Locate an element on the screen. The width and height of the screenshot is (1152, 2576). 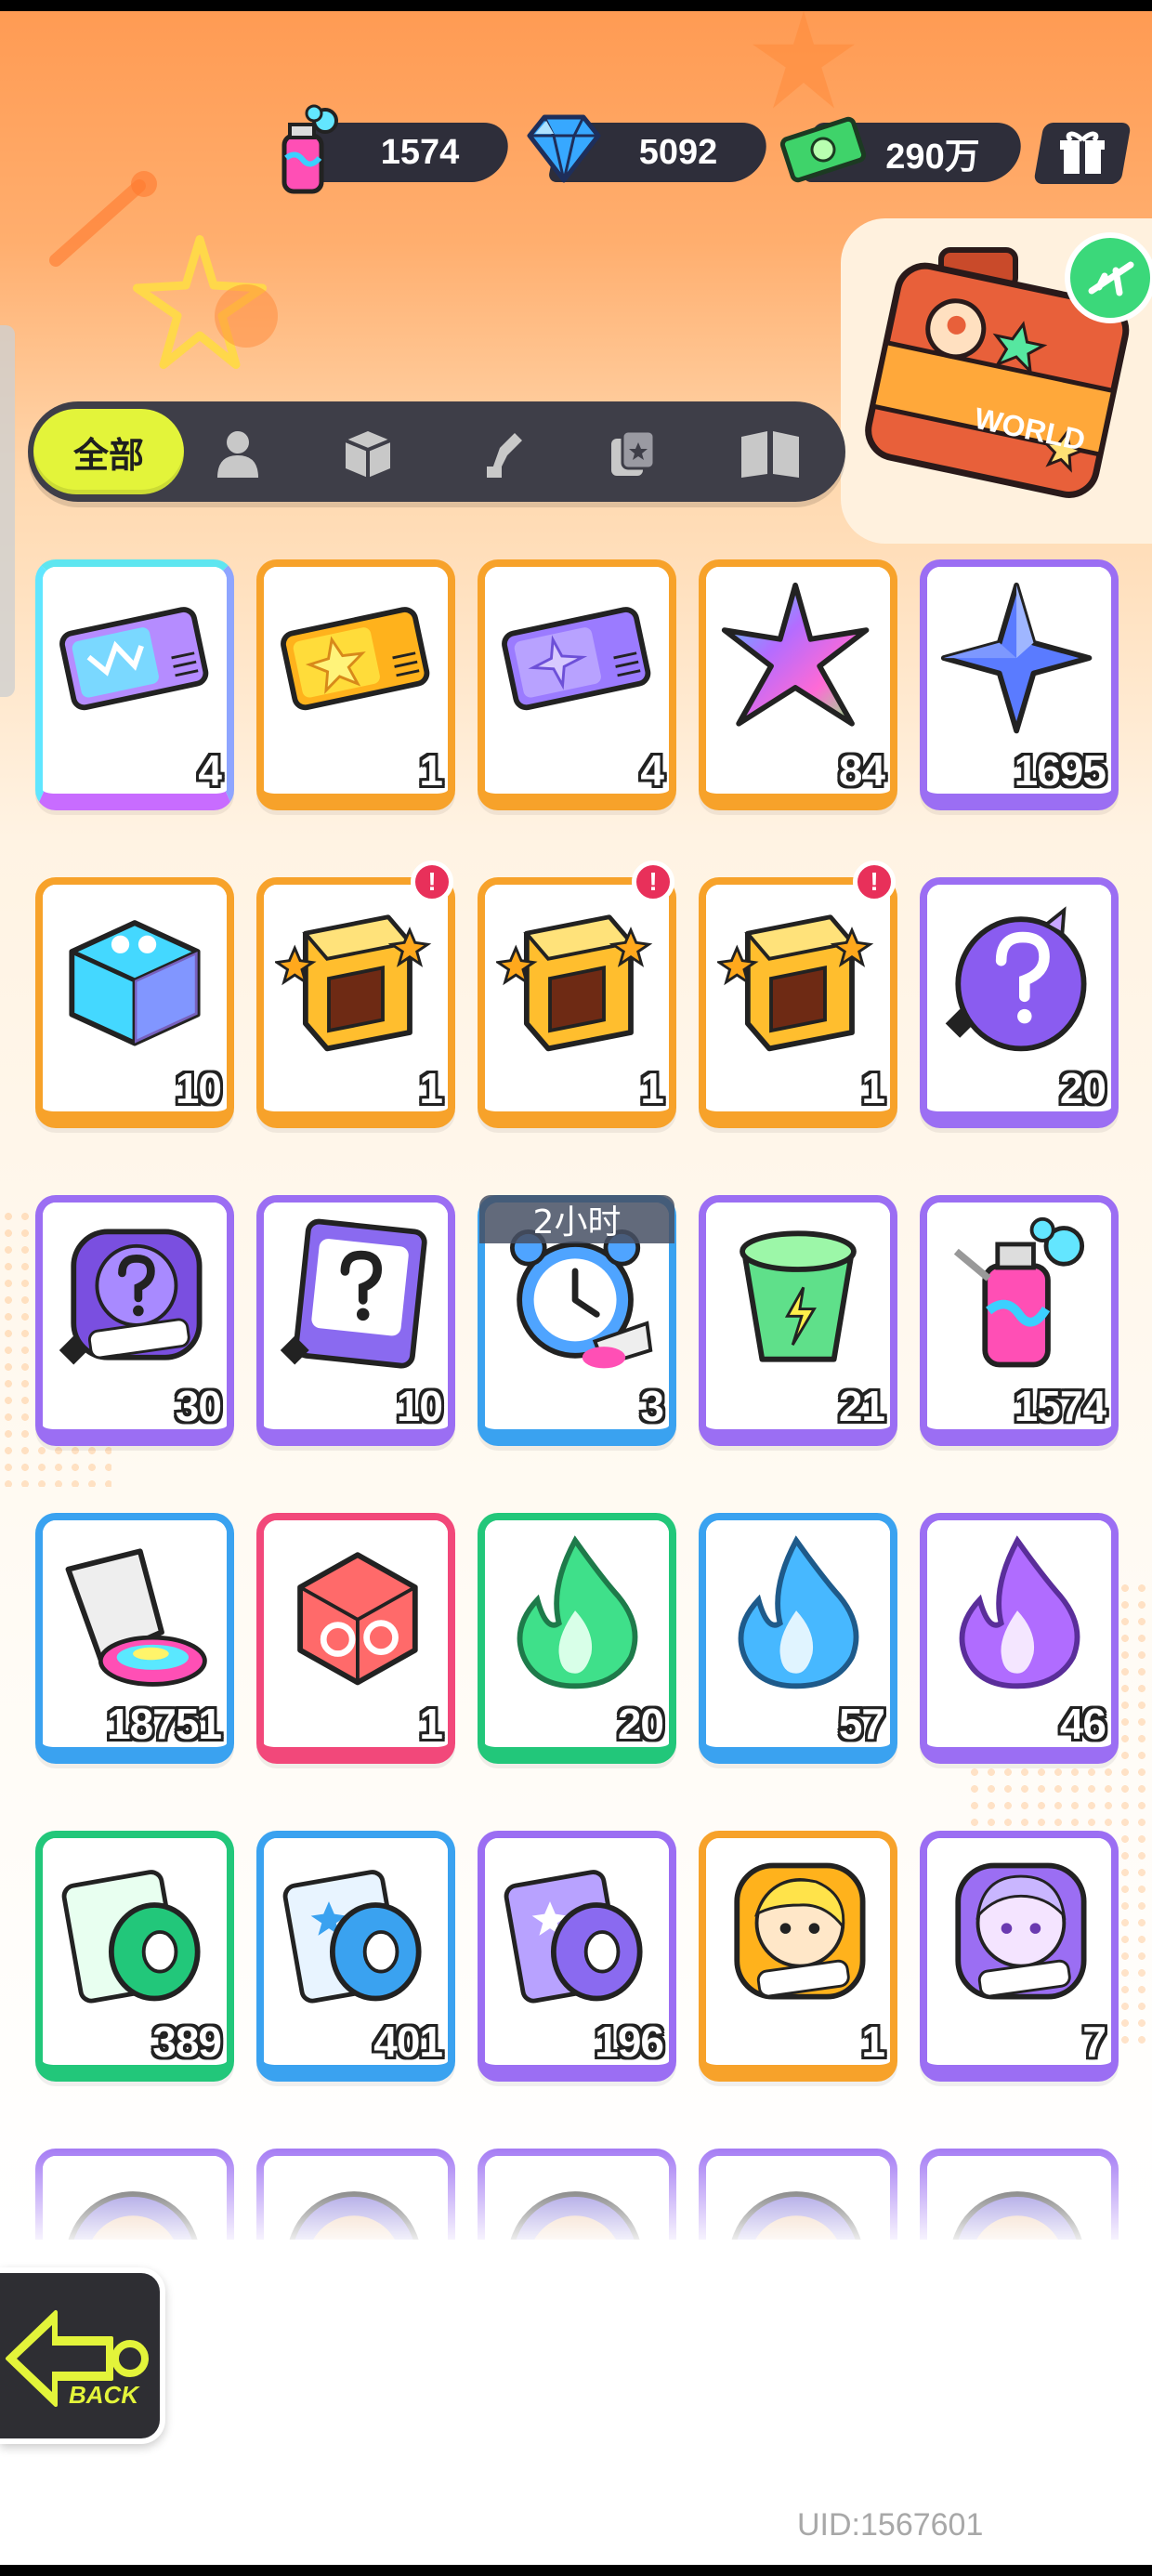
tab-all-label: 全部 is located at coordinates (108, 455).